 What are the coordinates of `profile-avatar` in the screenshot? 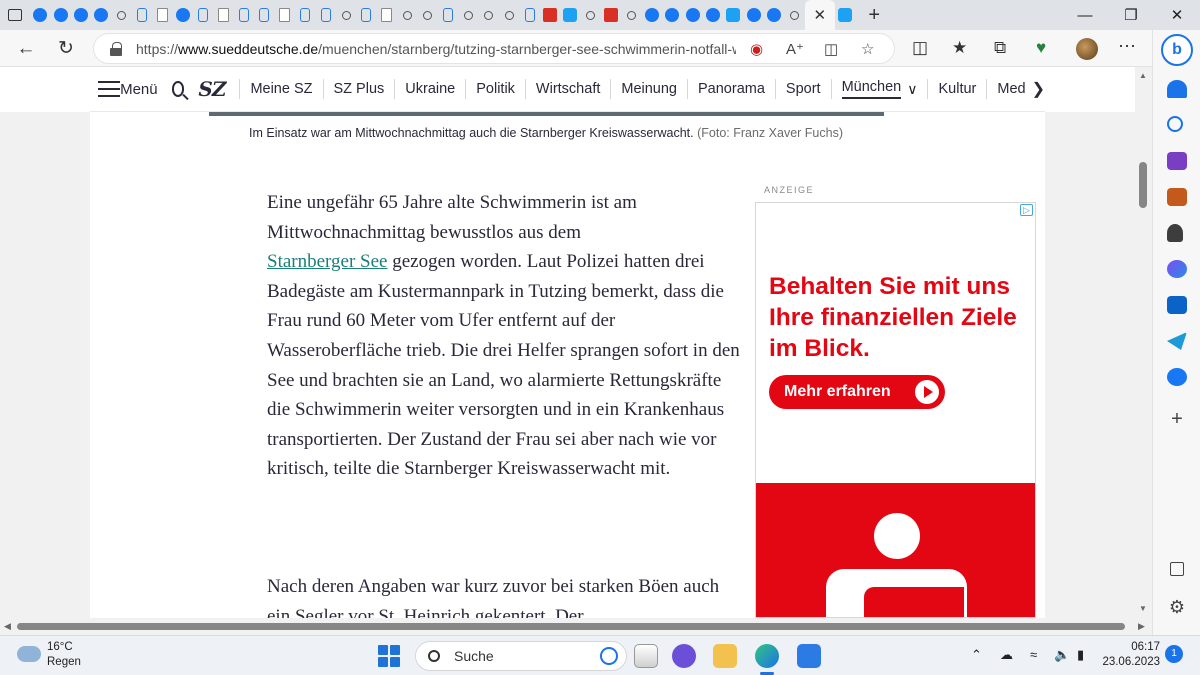 It's located at (1087, 49).